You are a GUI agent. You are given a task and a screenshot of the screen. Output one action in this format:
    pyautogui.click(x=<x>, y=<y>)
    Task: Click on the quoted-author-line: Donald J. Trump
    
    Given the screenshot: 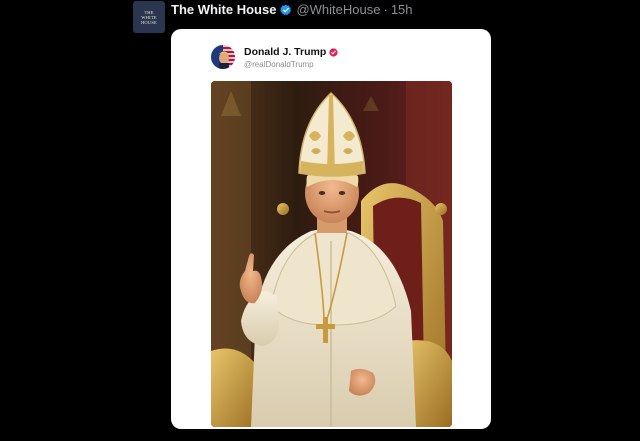 What is the action you would take?
    pyautogui.click(x=291, y=52)
    